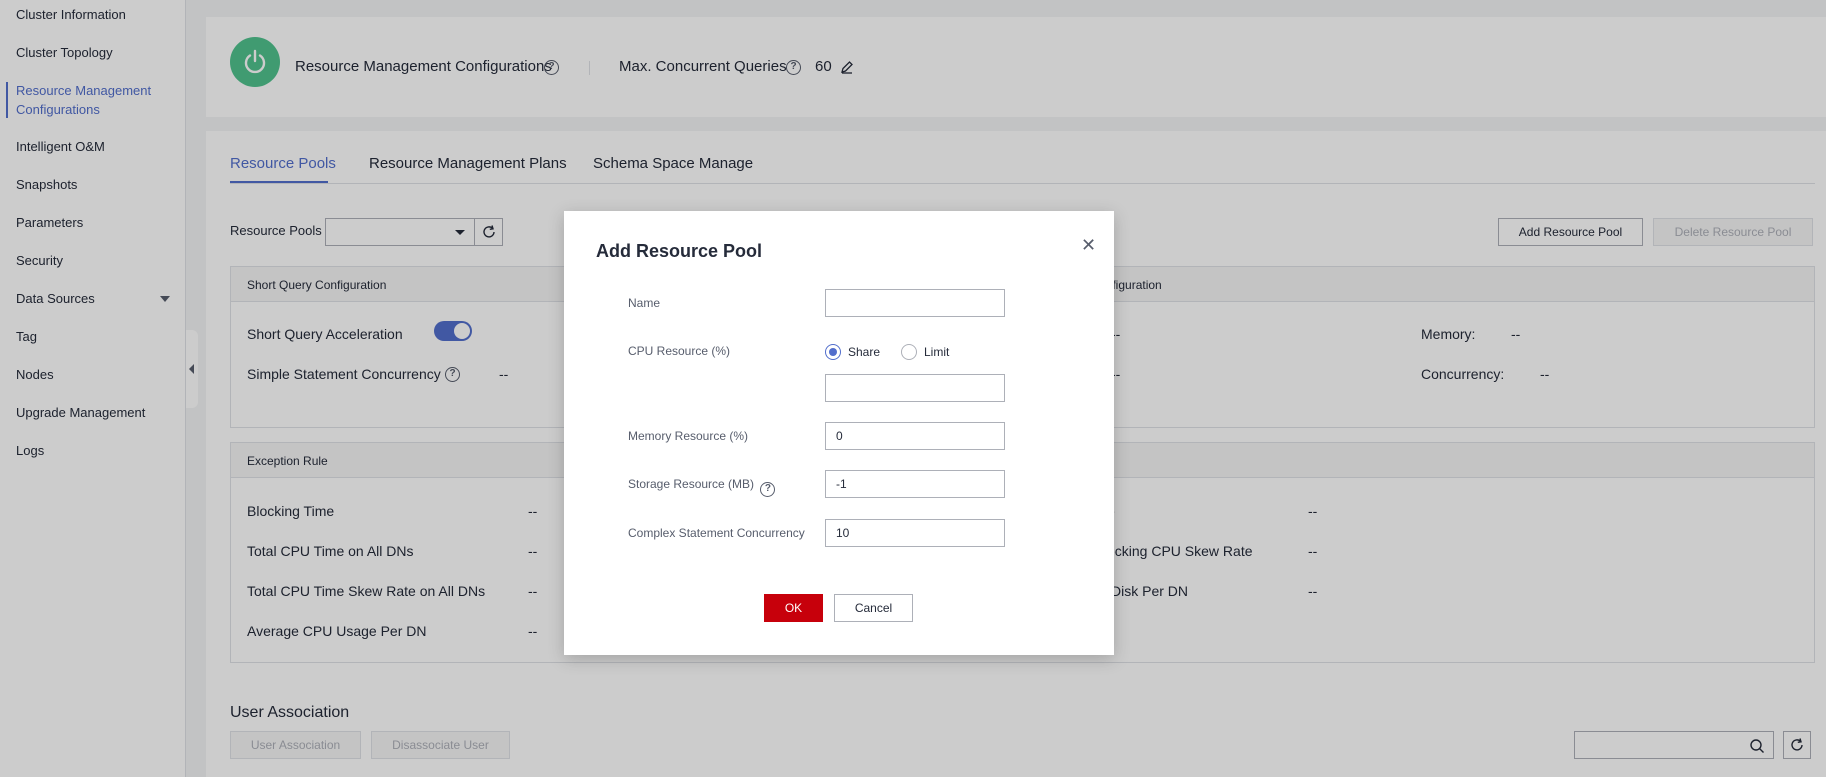 The image size is (1826, 777). I want to click on memory-resource-field, so click(915, 436).